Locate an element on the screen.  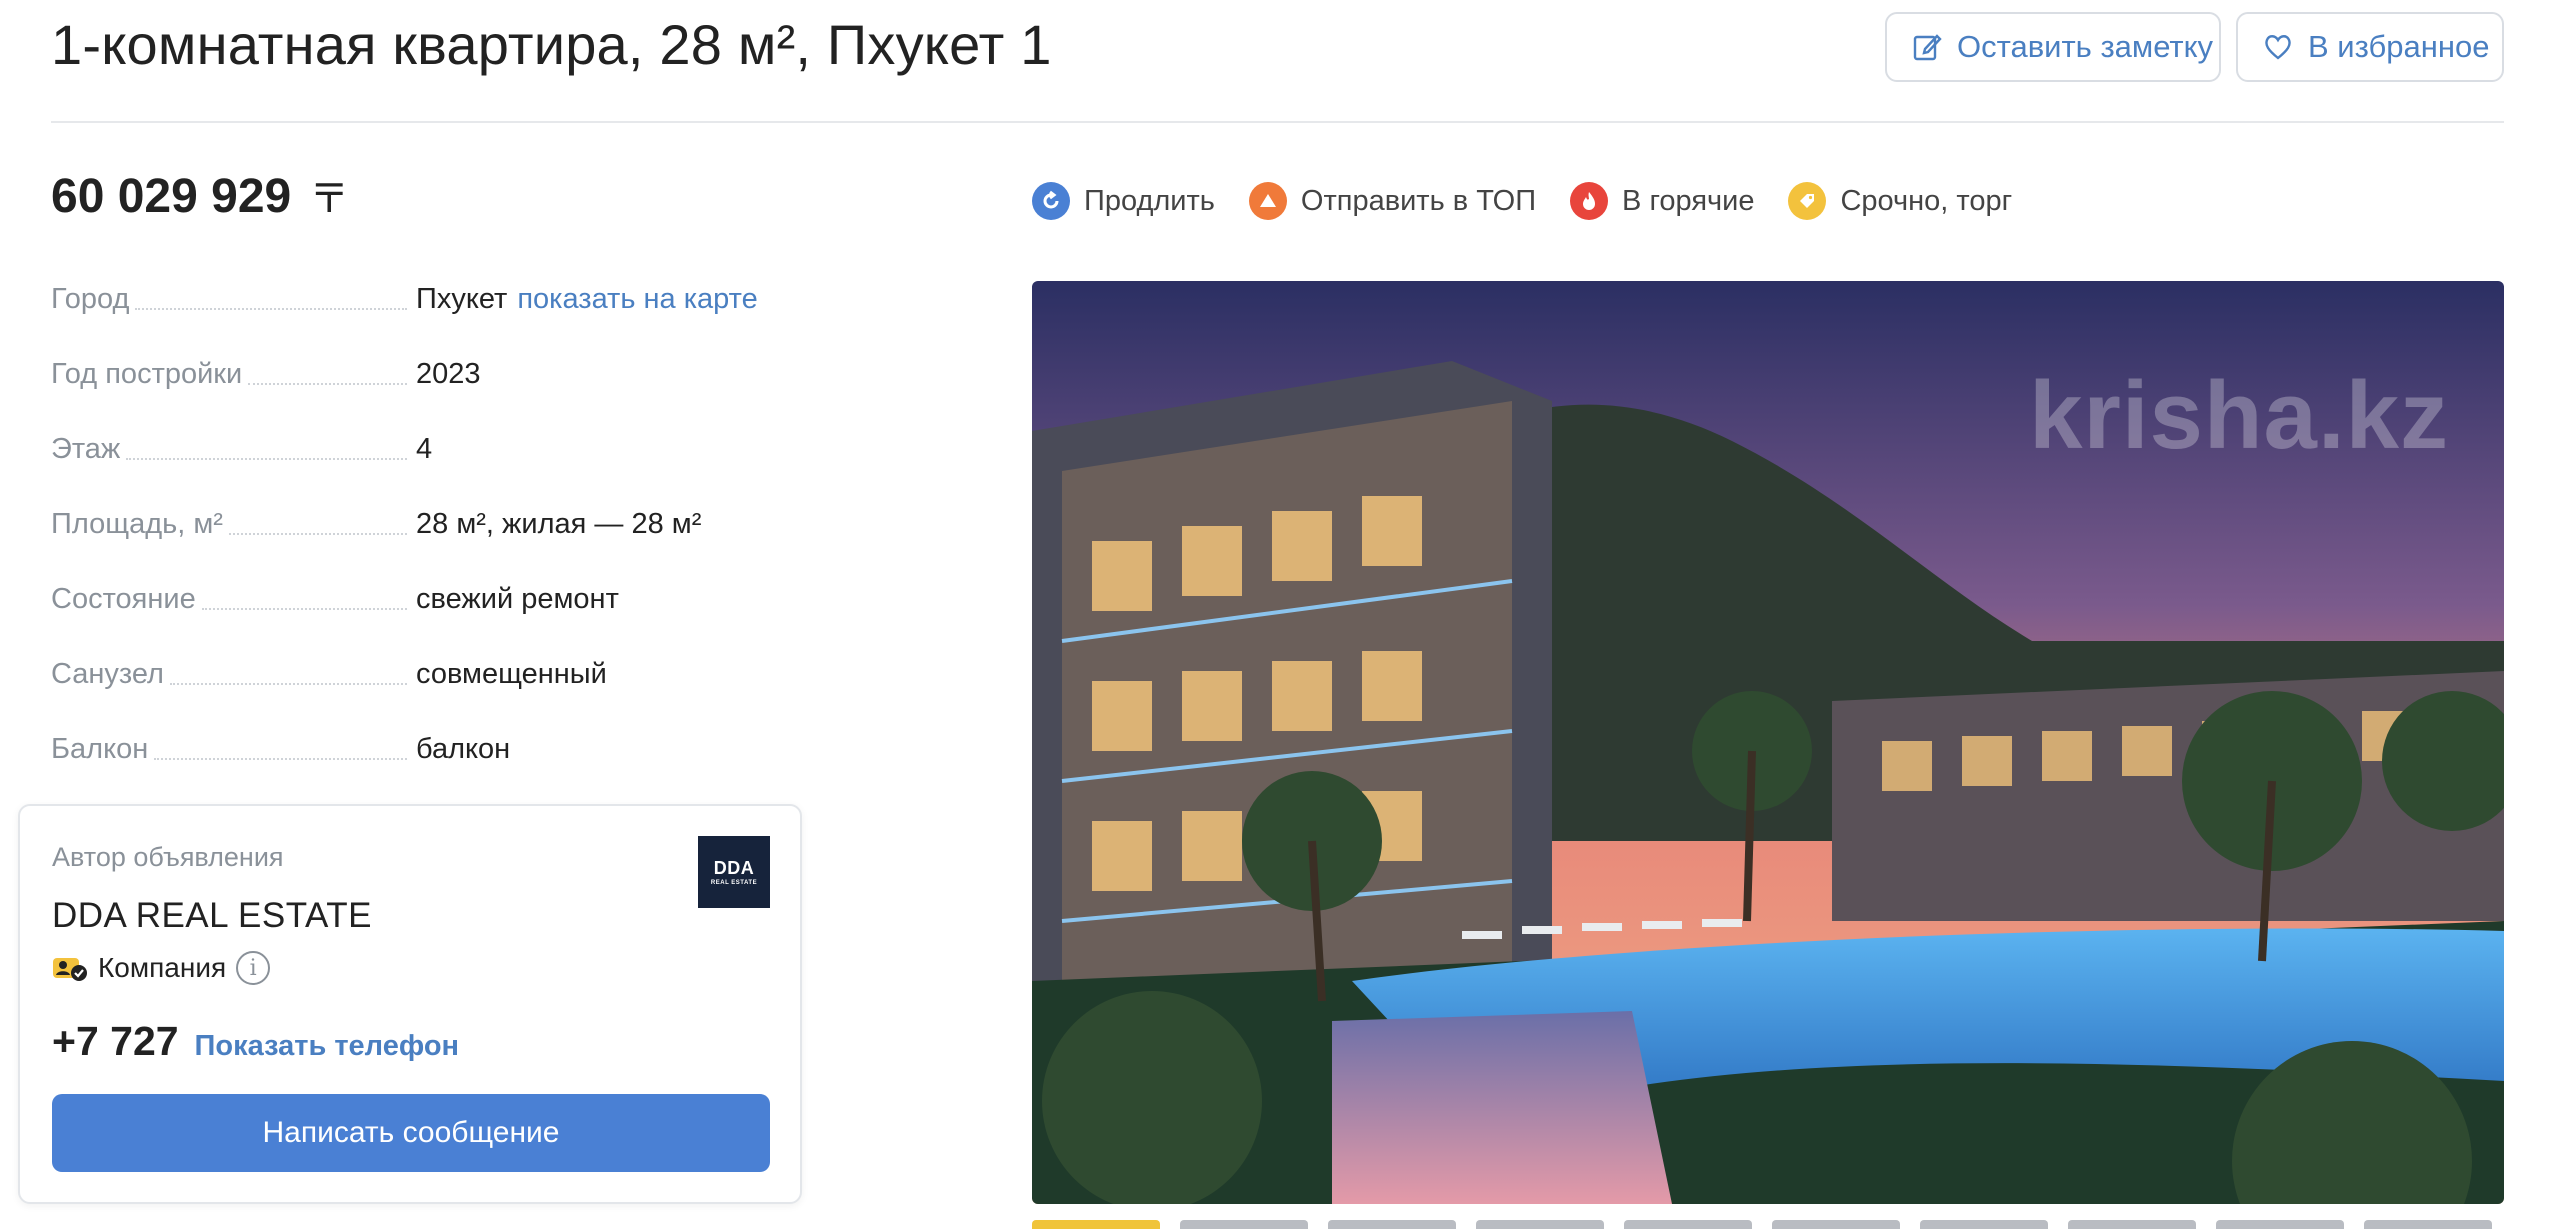
company-logo: DDA REAL ESTATE is located at coordinates (734, 872).